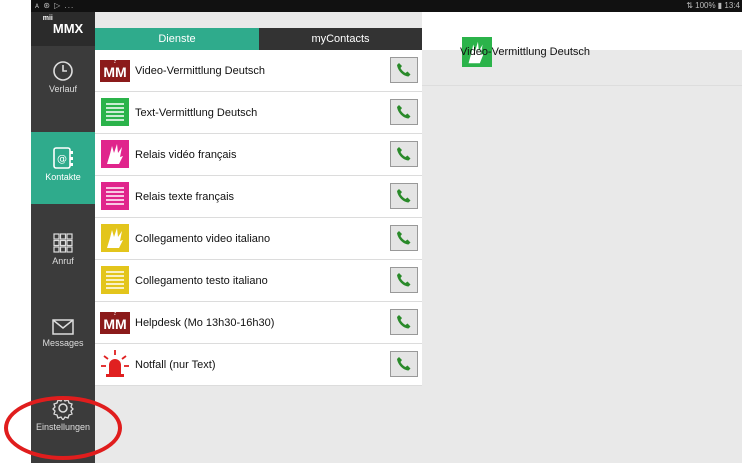 This screenshot has height=463, width=742. Describe the element at coordinates (258, 155) in the screenshot. I see `list-item: Relais vidéo français` at that location.